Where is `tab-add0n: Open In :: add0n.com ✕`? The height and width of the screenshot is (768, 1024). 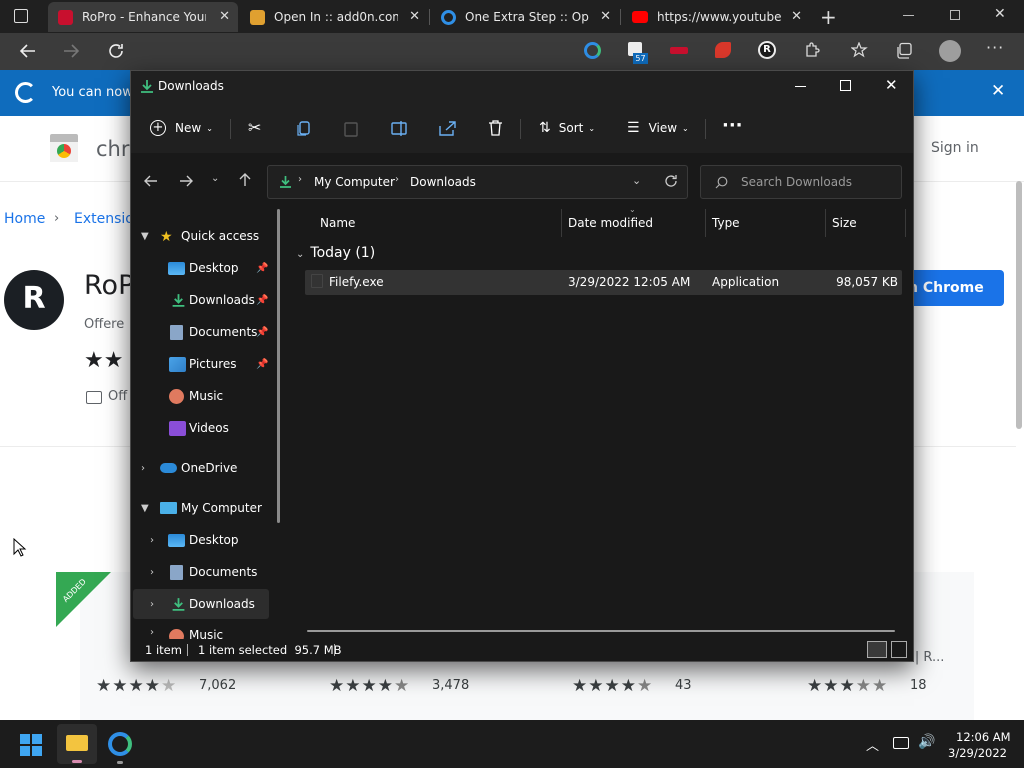 tab-add0n: Open In :: add0n.com ✕ is located at coordinates (334, 17).